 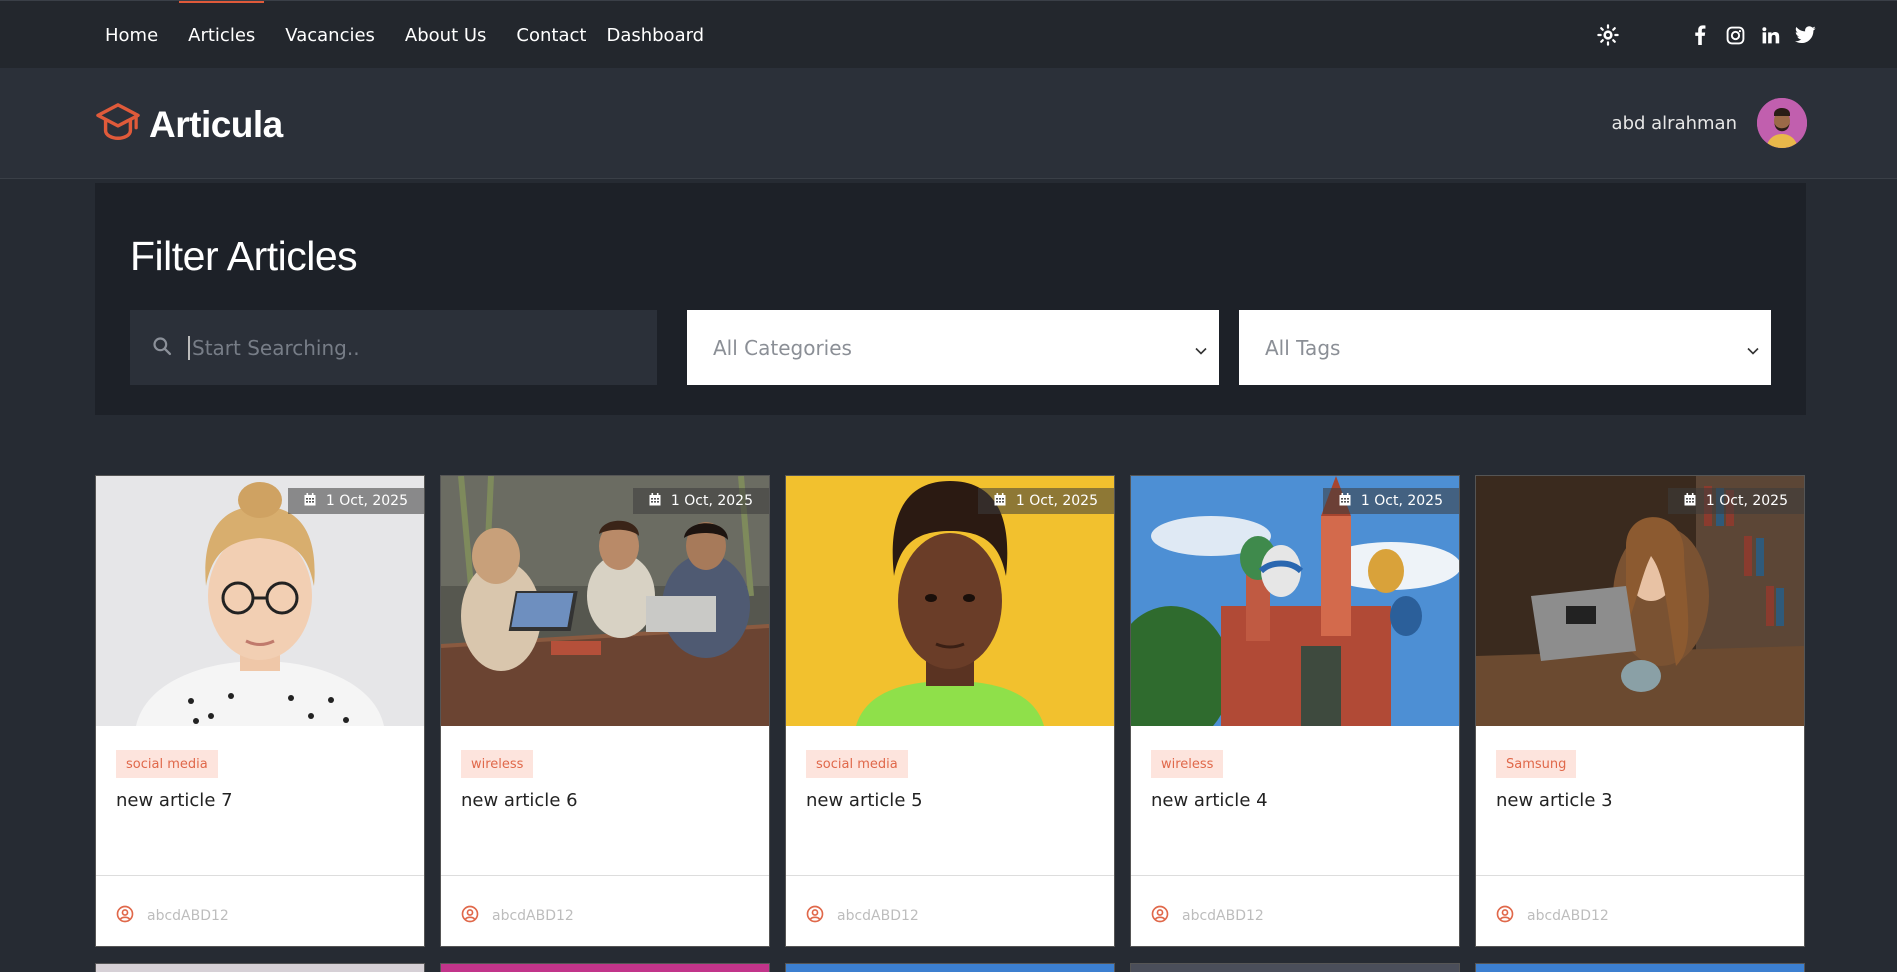 I want to click on graduation-cap-icon, so click(x=118, y=125).